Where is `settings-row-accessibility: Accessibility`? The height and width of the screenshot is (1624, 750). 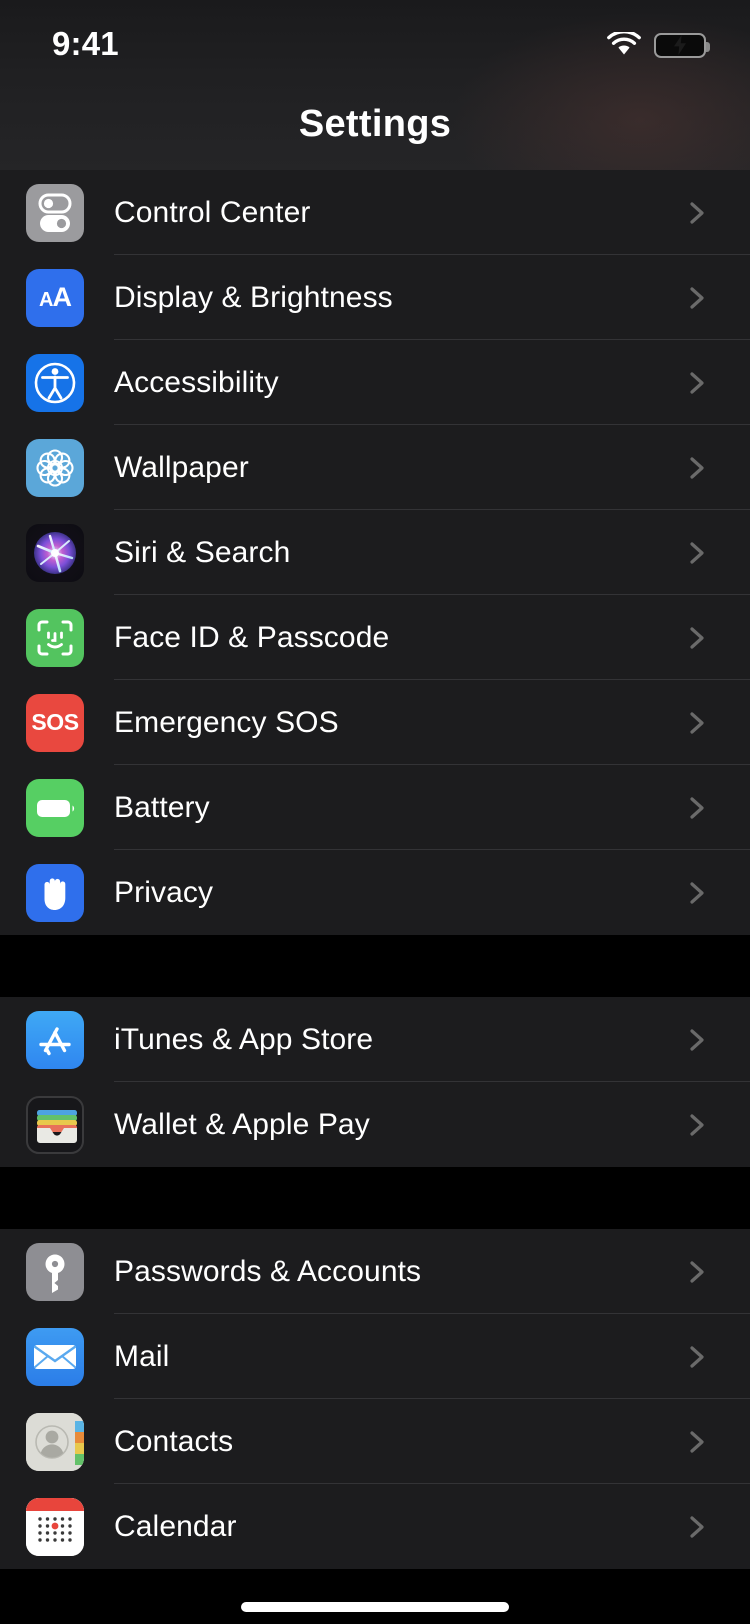 settings-row-accessibility: Accessibility is located at coordinates (375, 382).